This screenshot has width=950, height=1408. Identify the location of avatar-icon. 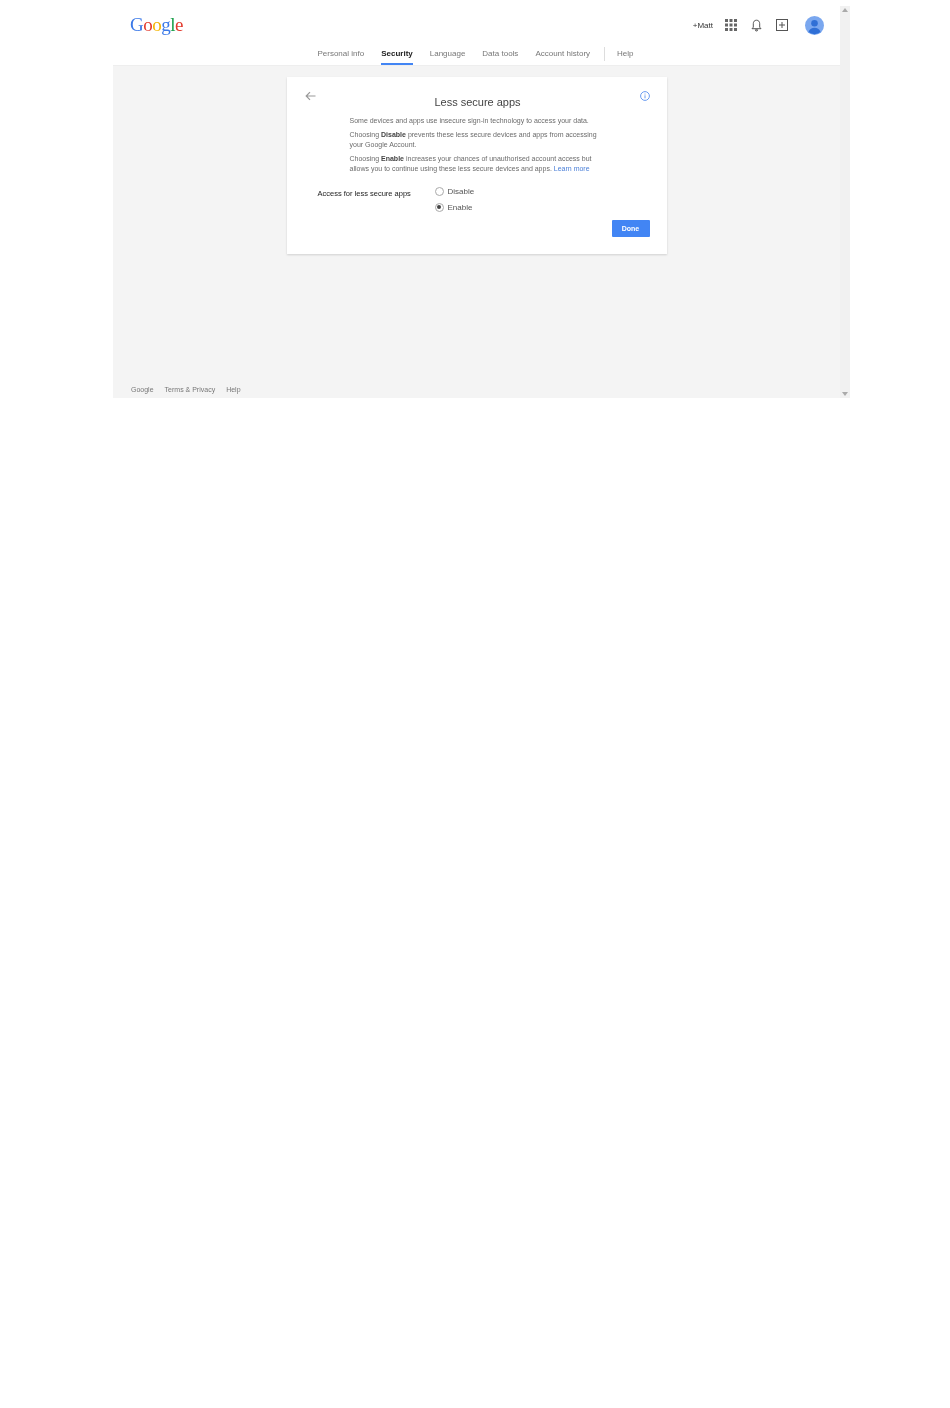
(814, 25).